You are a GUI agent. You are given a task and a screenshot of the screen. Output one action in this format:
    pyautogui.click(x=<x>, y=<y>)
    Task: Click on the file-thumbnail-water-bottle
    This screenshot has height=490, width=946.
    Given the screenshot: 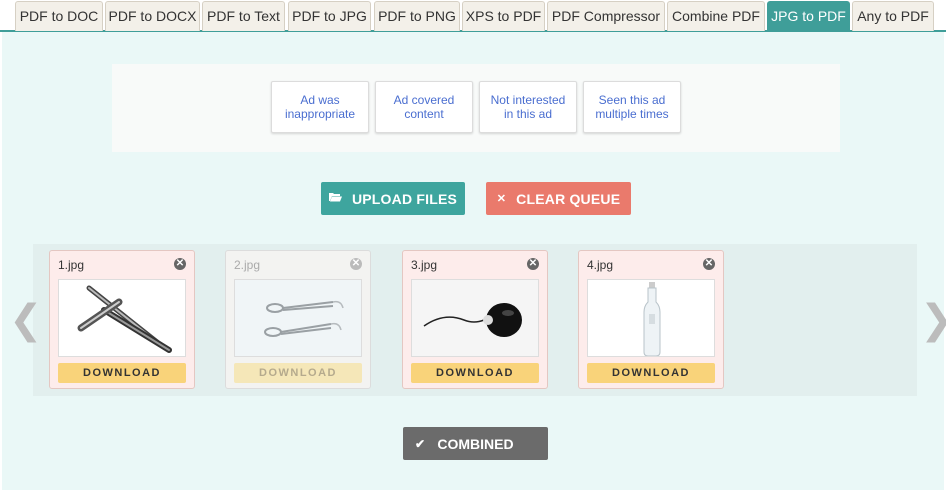 What is the action you would take?
    pyautogui.click(x=651, y=318)
    